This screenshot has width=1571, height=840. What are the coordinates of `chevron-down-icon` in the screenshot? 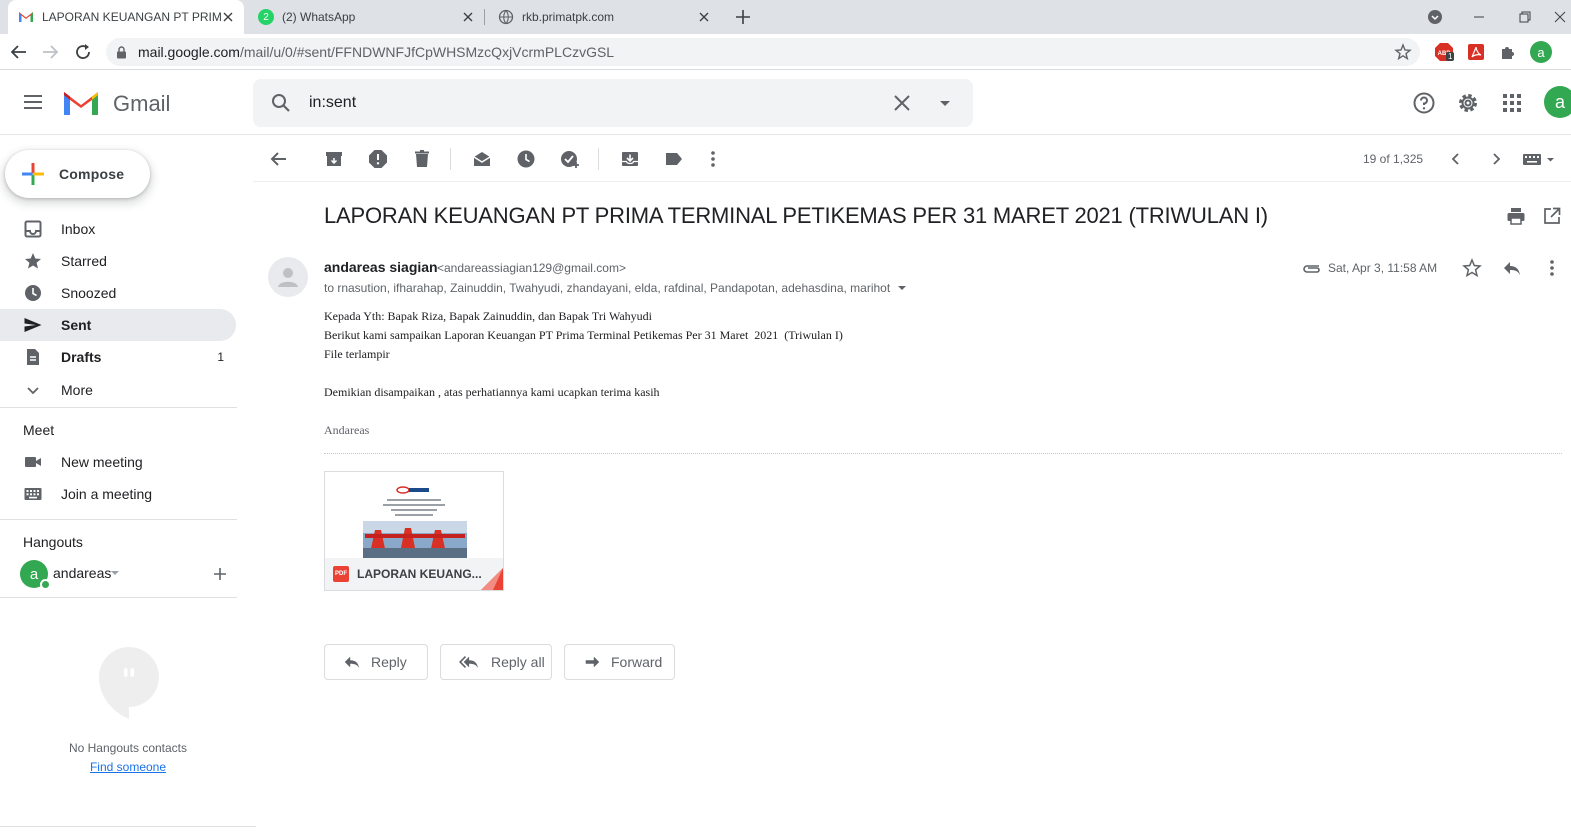 It's located at (33, 391).